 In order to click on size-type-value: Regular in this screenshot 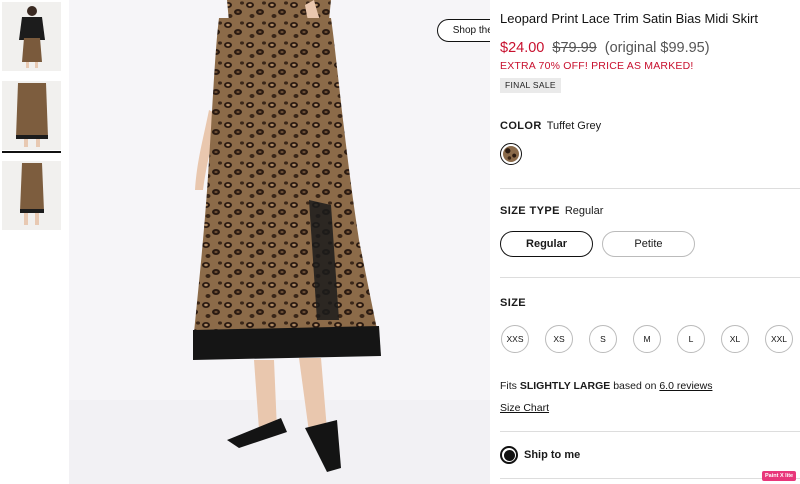, I will do `click(584, 211)`.